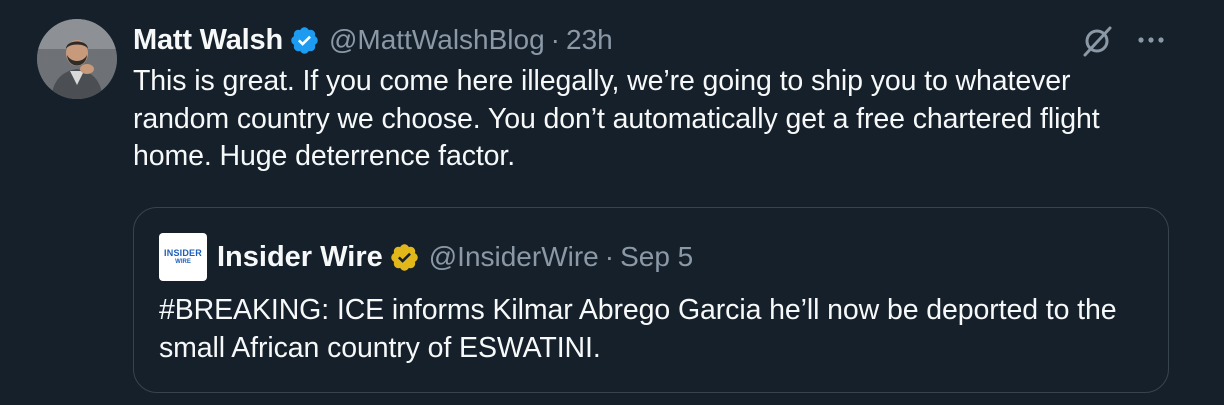  I want to click on author-avatar, so click(77, 59).